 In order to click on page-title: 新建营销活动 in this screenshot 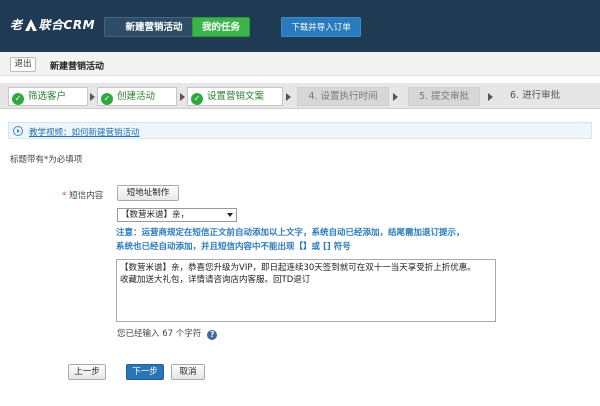, I will do `click(77, 67)`.